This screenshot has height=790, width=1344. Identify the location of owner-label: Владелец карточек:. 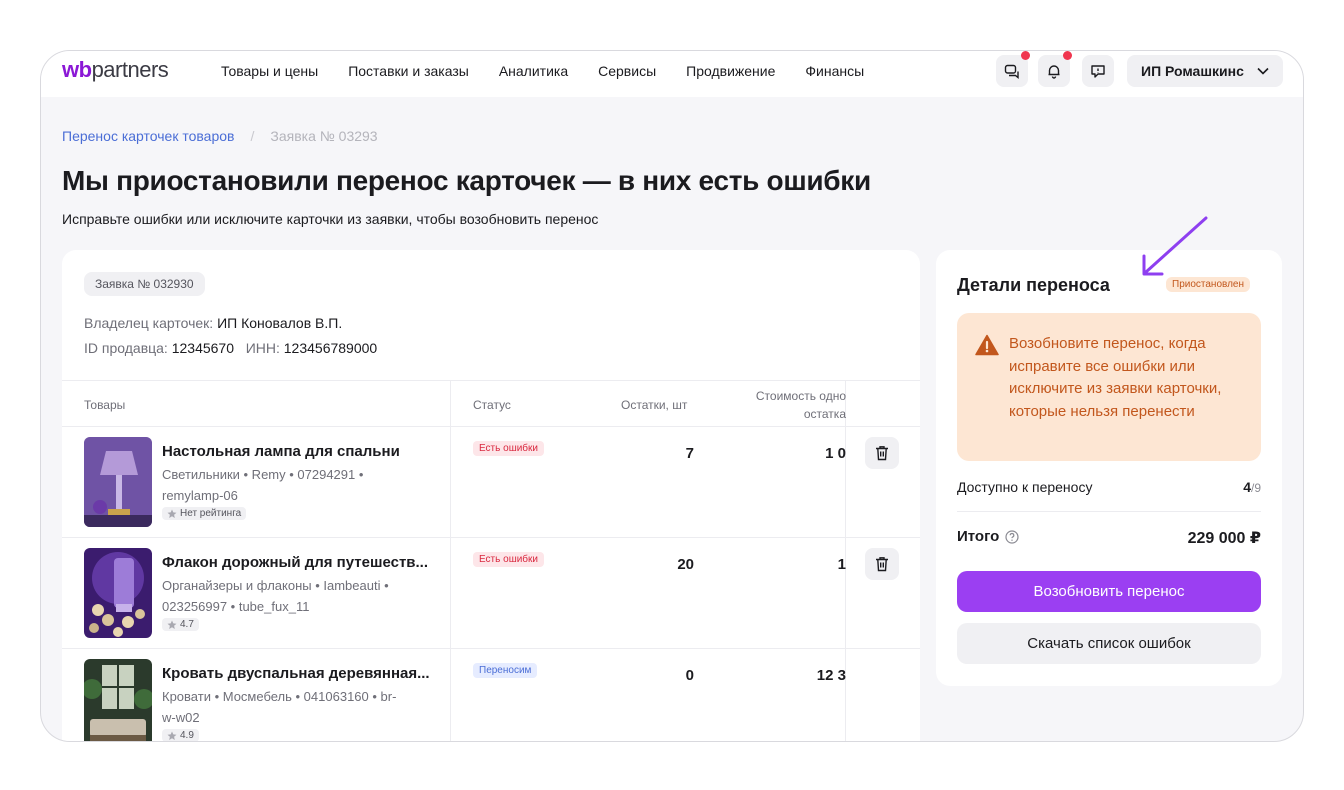
(149, 323).